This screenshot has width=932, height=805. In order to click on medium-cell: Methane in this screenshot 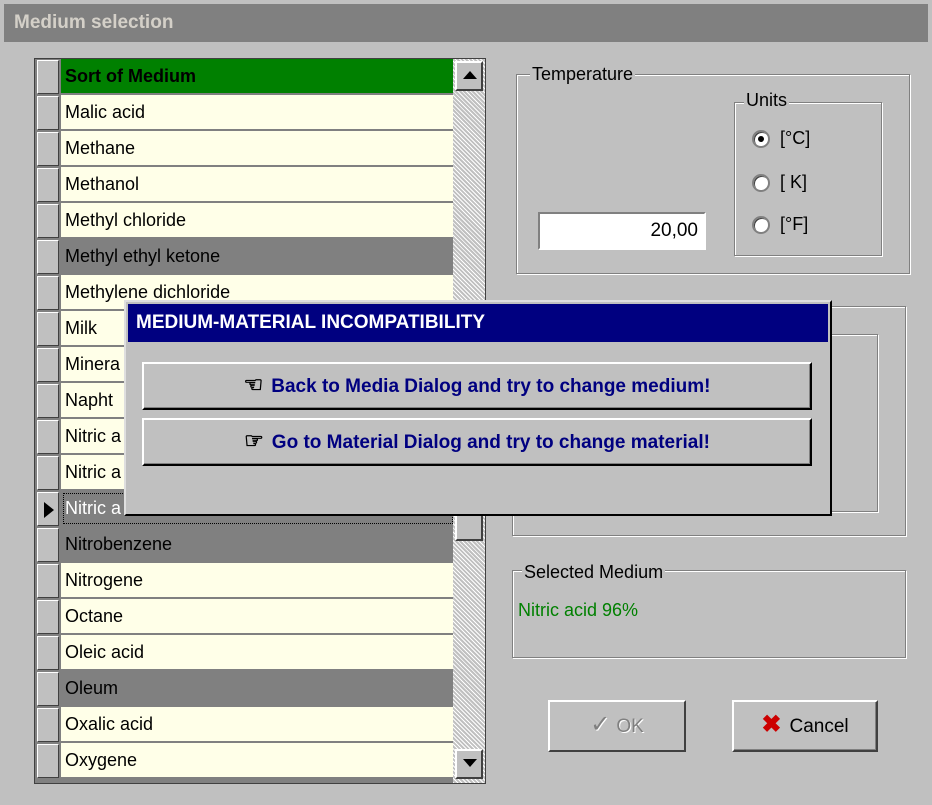, I will do `click(258, 148)`.